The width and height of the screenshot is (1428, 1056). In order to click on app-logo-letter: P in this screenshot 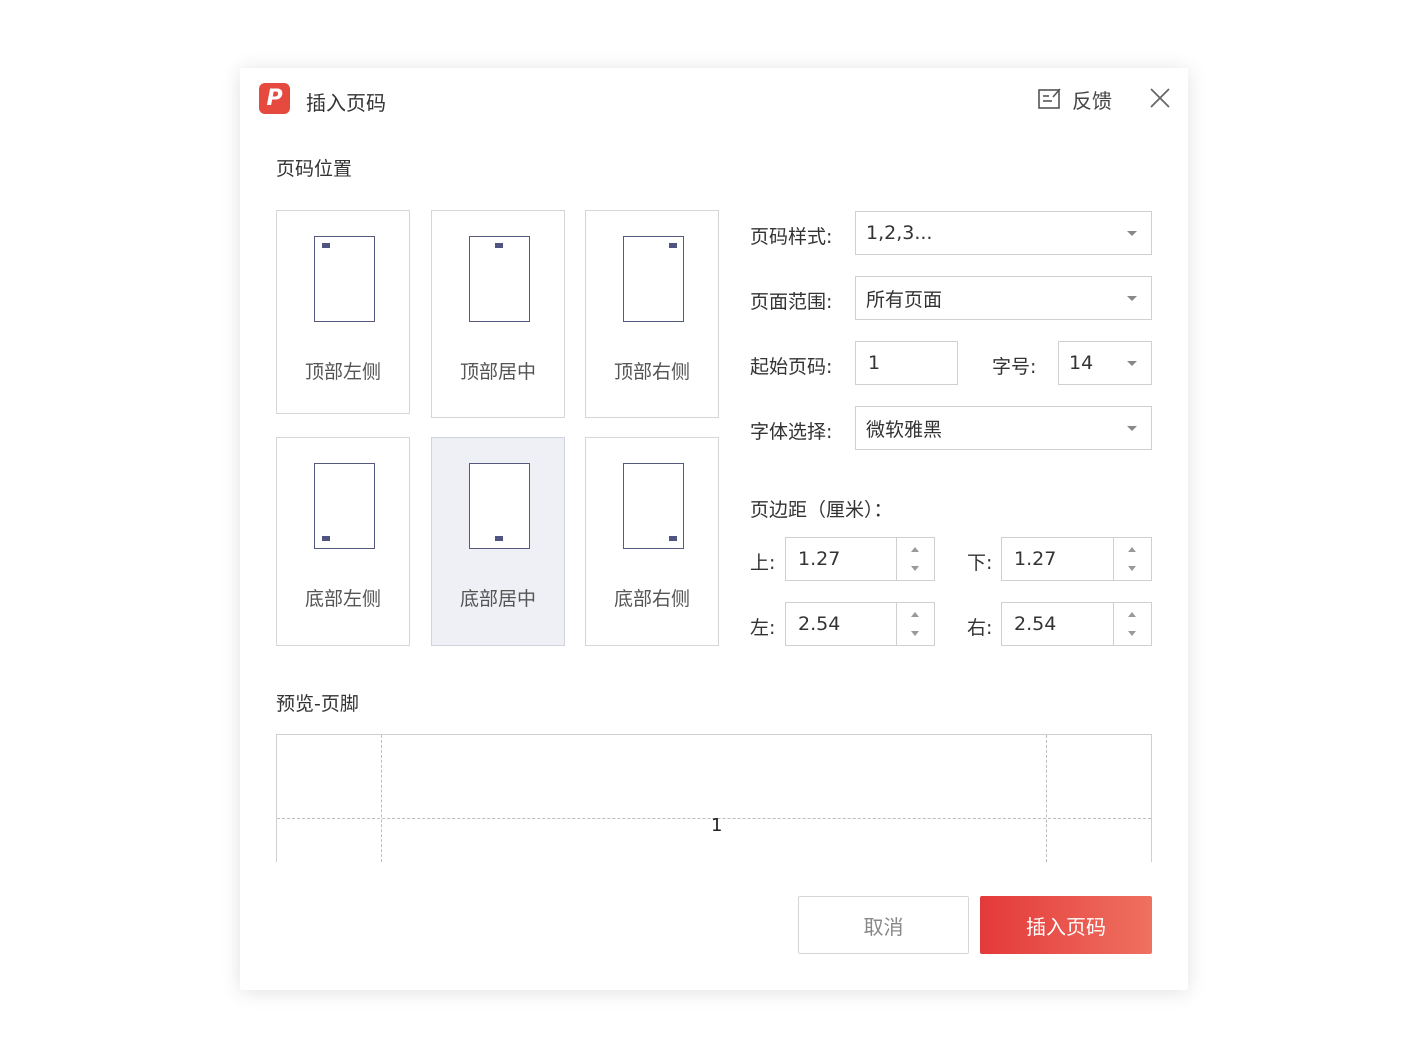, I will do `click(274, 98)`.